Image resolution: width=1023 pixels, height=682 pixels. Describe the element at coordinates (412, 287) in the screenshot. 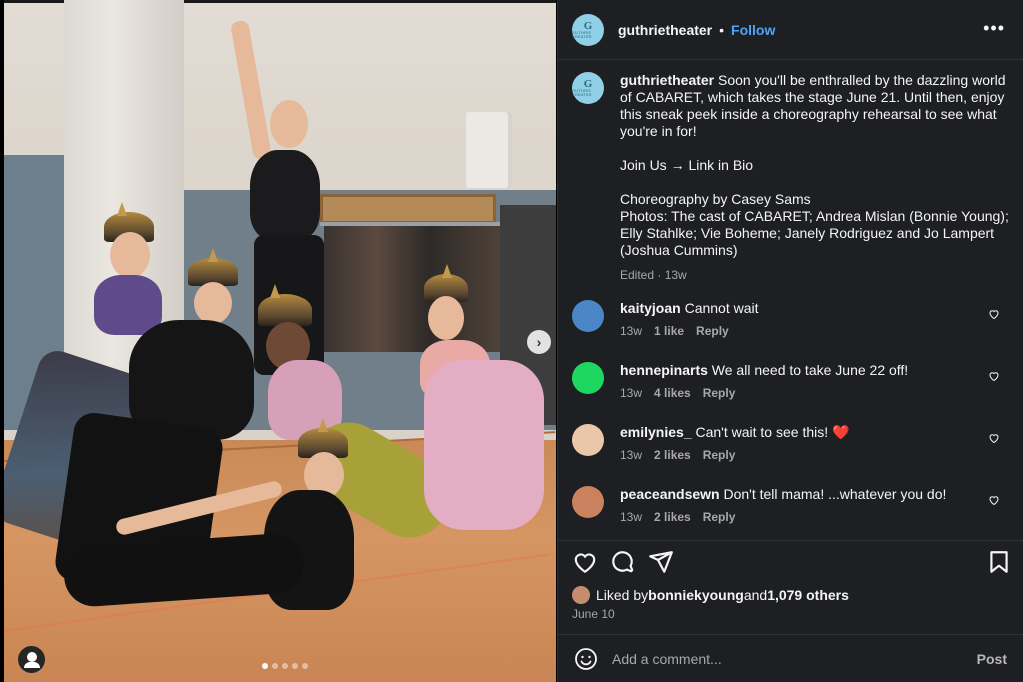

I see `photo-clothes-rack` at that location.